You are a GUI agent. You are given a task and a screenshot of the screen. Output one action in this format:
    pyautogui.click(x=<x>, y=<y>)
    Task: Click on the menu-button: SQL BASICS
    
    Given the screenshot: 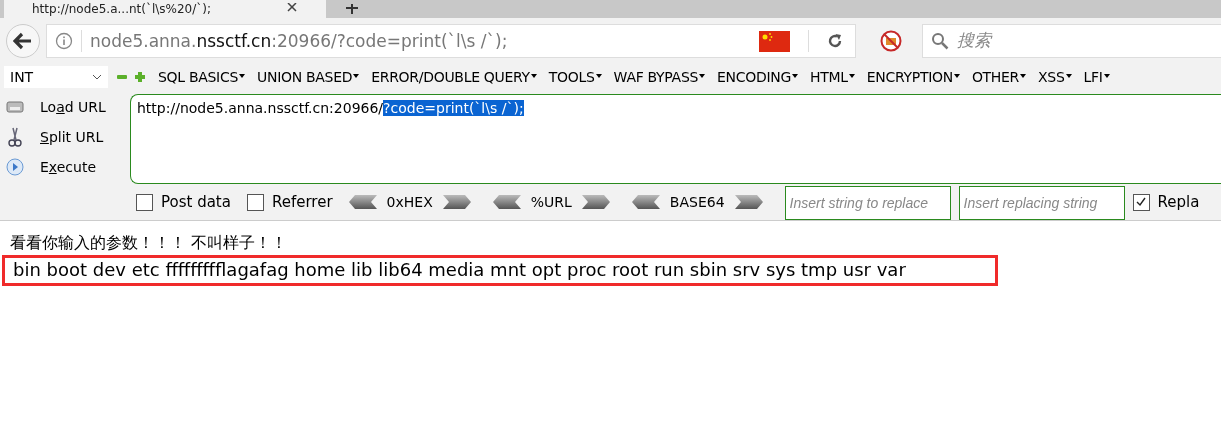 What is the action you would take?
    pyautogui.click(x=202, y=77)
    